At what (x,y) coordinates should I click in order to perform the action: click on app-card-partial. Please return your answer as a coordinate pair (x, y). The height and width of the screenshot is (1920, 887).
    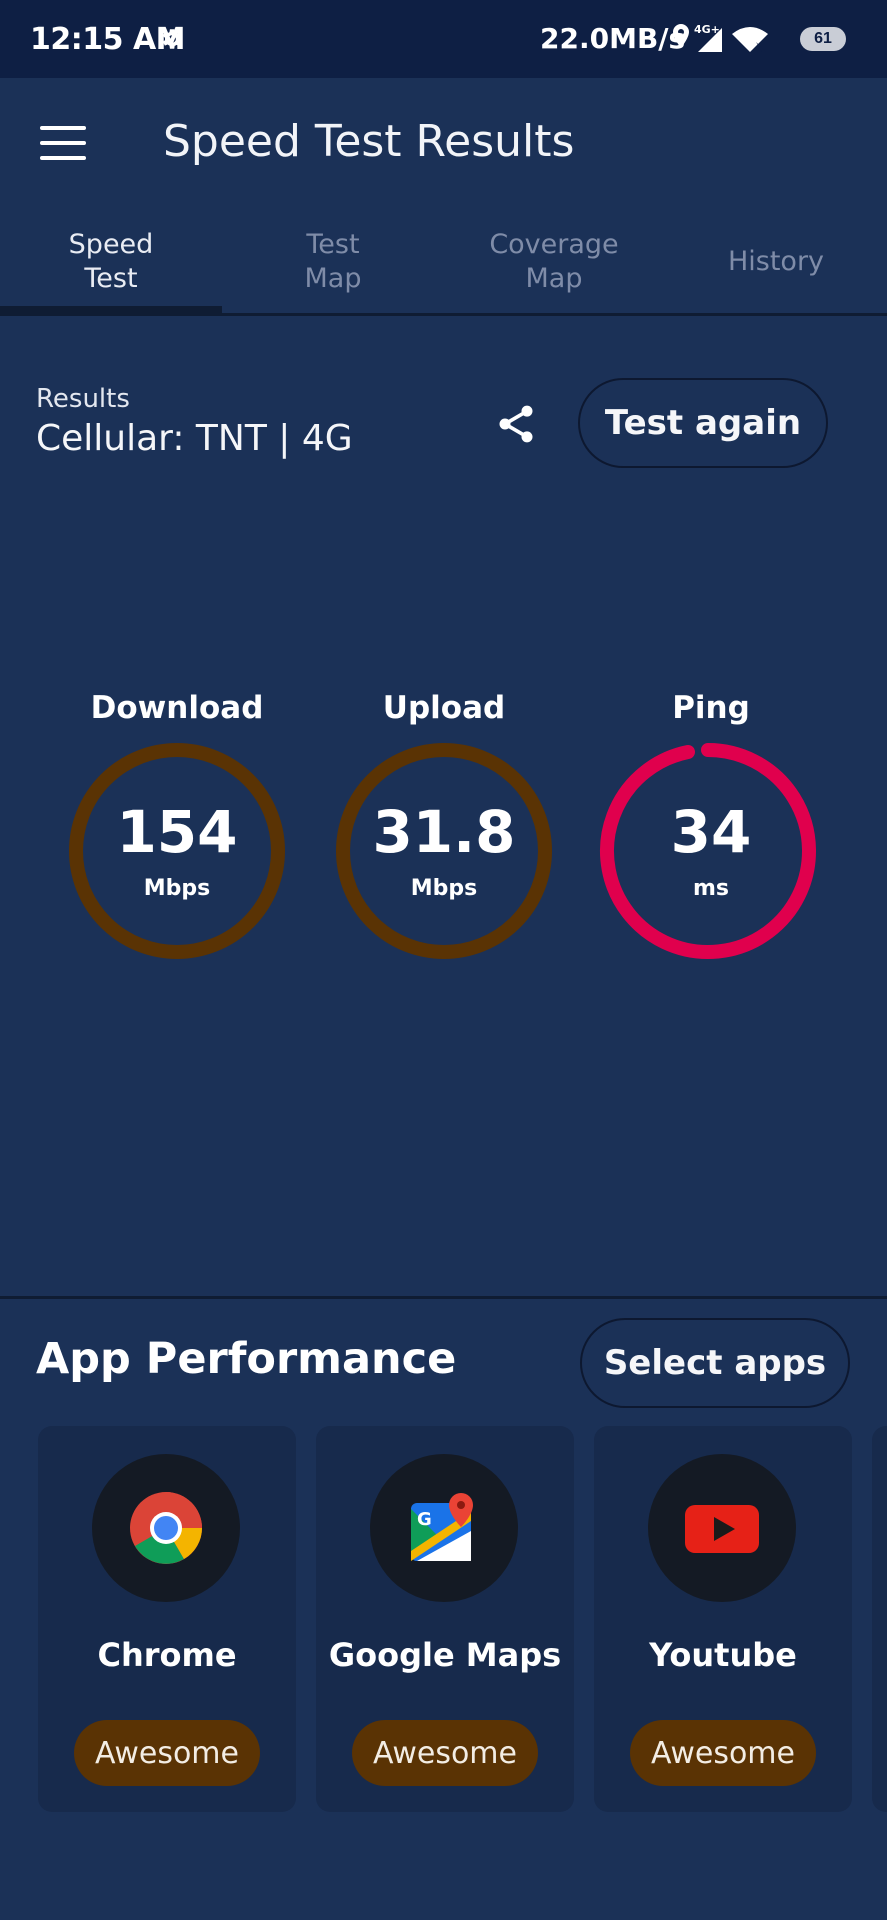
    Looking at the image, I should click on (879, 1619).